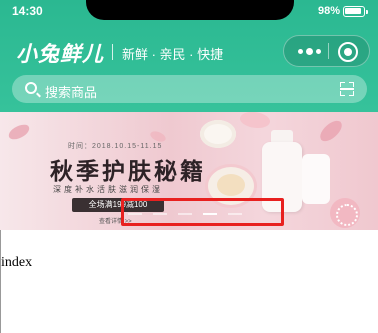 Image resolution: width=378 pixels, height=333 pixels. Describe the element at coordinates (355, 11) in the screenshot. I see `battery-icon` at that location.